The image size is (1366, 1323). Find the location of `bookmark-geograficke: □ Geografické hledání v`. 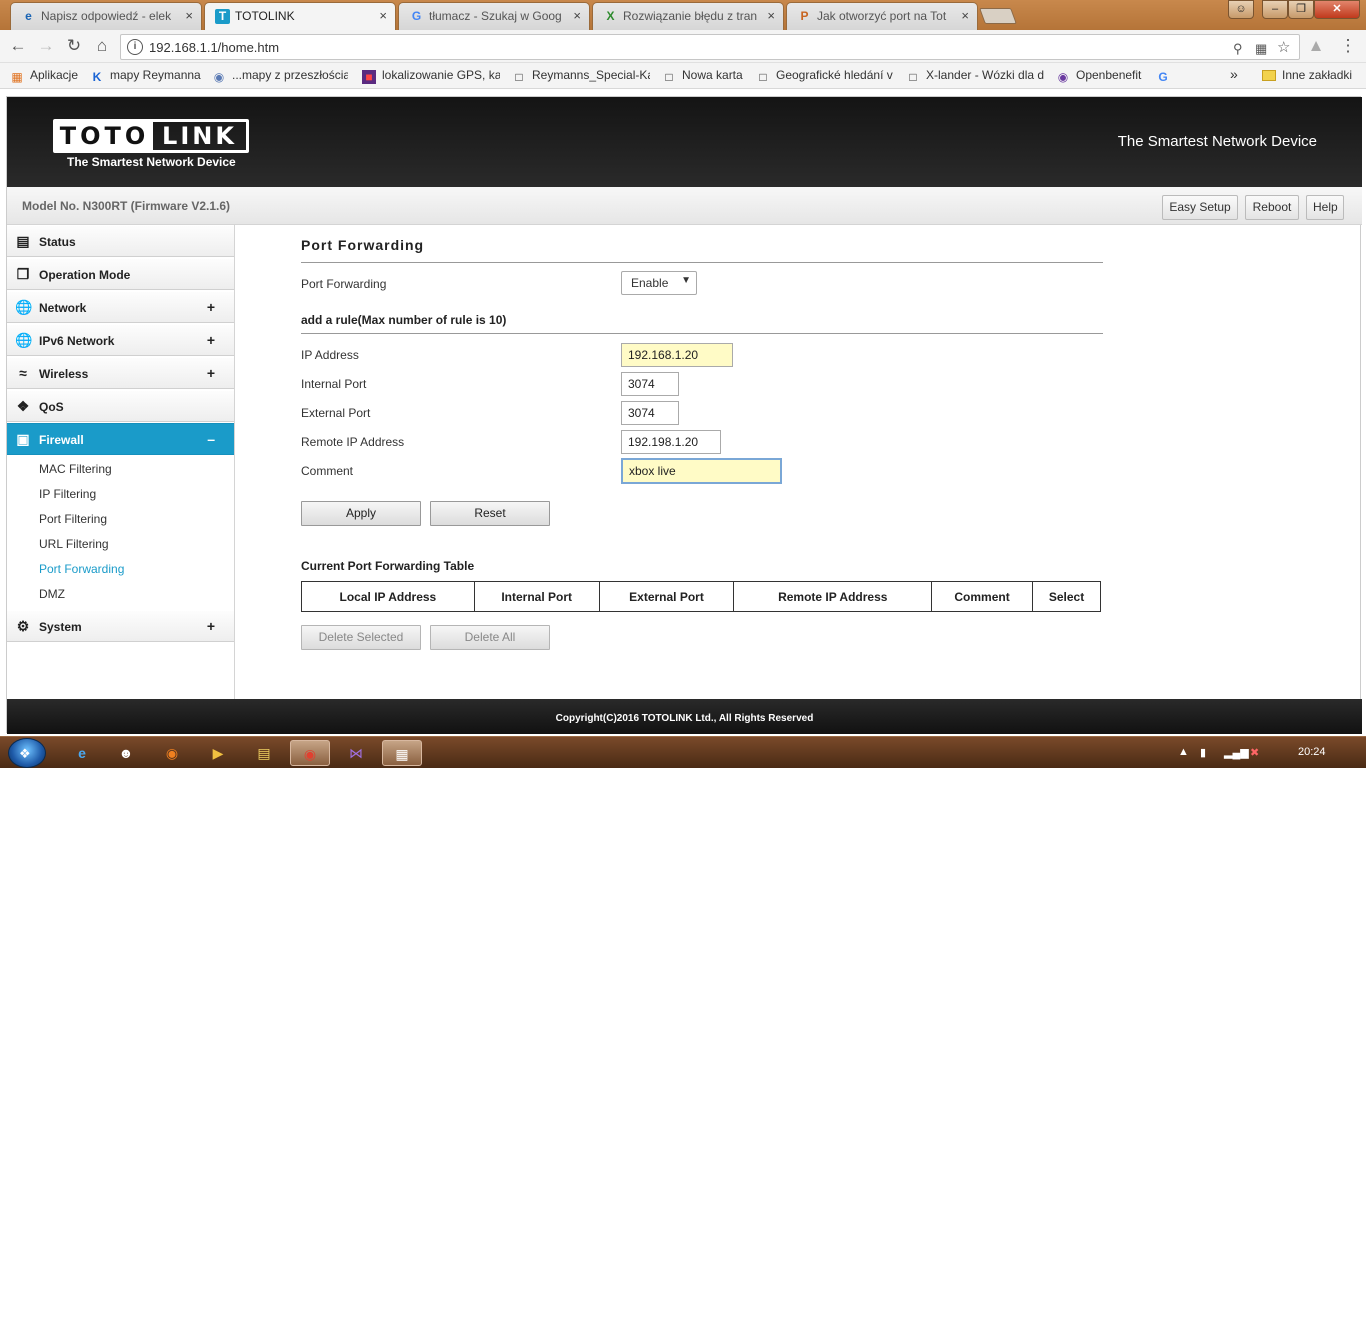

bookmark-geograficke: □ Geografické hledání v is located at coordinates (825, 76).